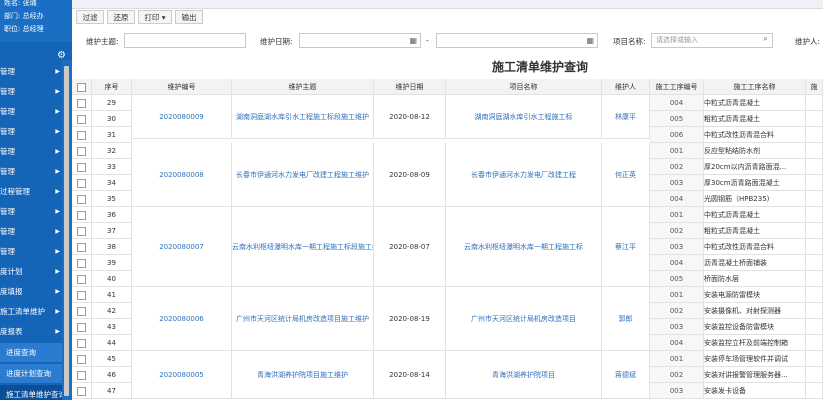 Image resolution: width=823 pixels, height=400 pixels. Describe the element at coordinates (517, 40) in the screenshot. I see `date-end-input: ▦` at that location.